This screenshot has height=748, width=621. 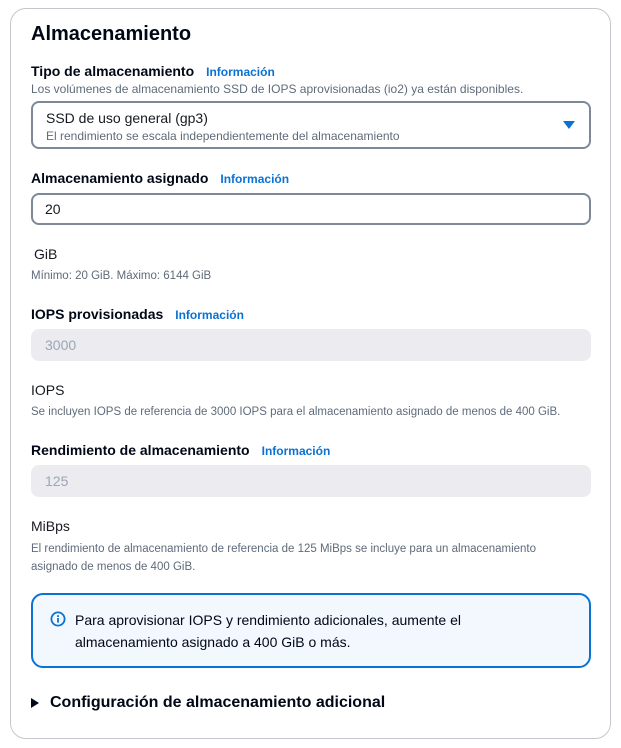 I want to click on provisioned-iops-header: IOPS provisionadas Información, so click(x=137, y=315).